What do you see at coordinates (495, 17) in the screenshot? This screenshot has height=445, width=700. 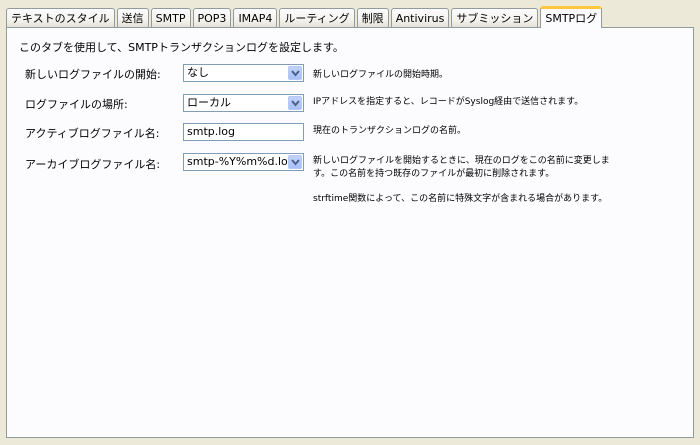 I see `tab-submission: サブミッション` at bounding box center [495, 17].